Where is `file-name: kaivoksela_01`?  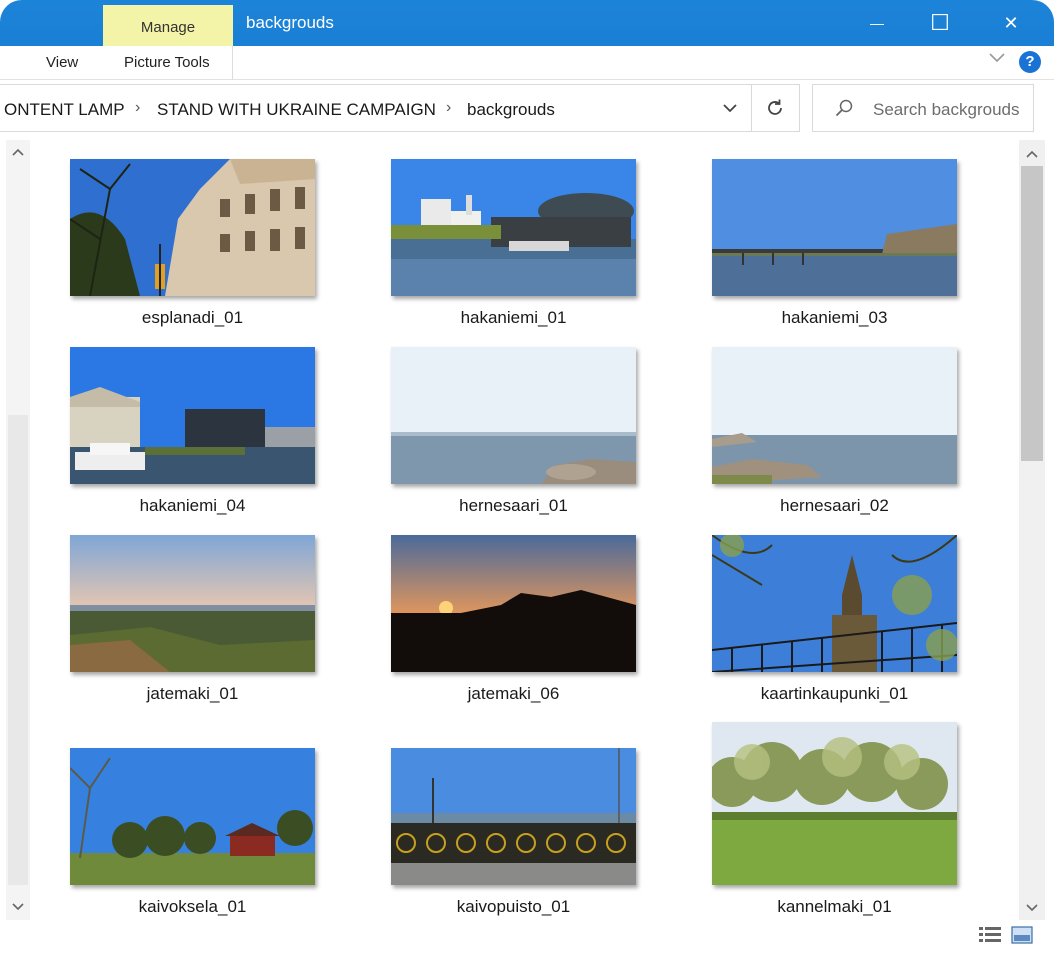 file-name: kaivoksela_01 is located at coordinates (192, 906).